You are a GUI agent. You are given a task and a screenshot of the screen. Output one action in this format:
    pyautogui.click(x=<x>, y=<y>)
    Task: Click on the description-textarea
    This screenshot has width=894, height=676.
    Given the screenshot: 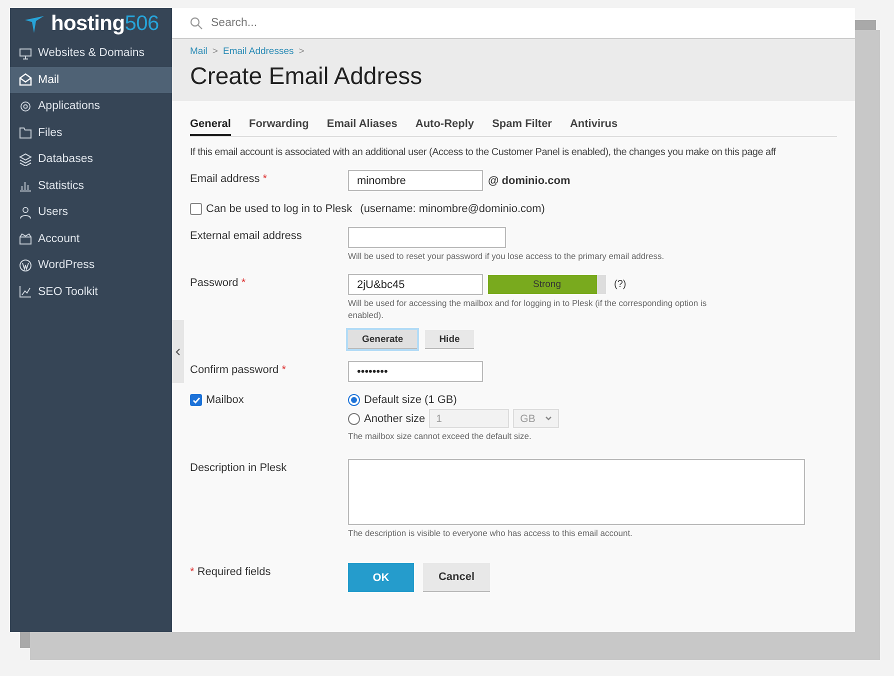 What is the action you would take?
    pyautogui.click(x=576, y=491)
    